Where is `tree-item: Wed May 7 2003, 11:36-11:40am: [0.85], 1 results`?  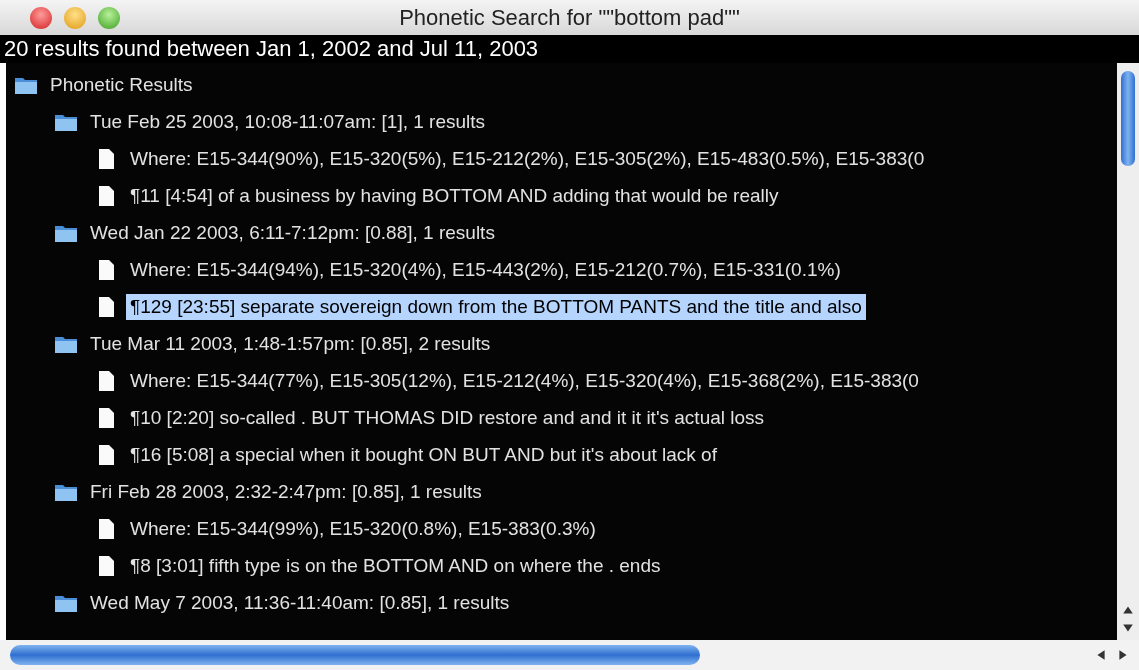 tree-item: Wed May 7 2003, 11:36-11:40am: [0.85], 1 results is located at coordinates (300, 602).